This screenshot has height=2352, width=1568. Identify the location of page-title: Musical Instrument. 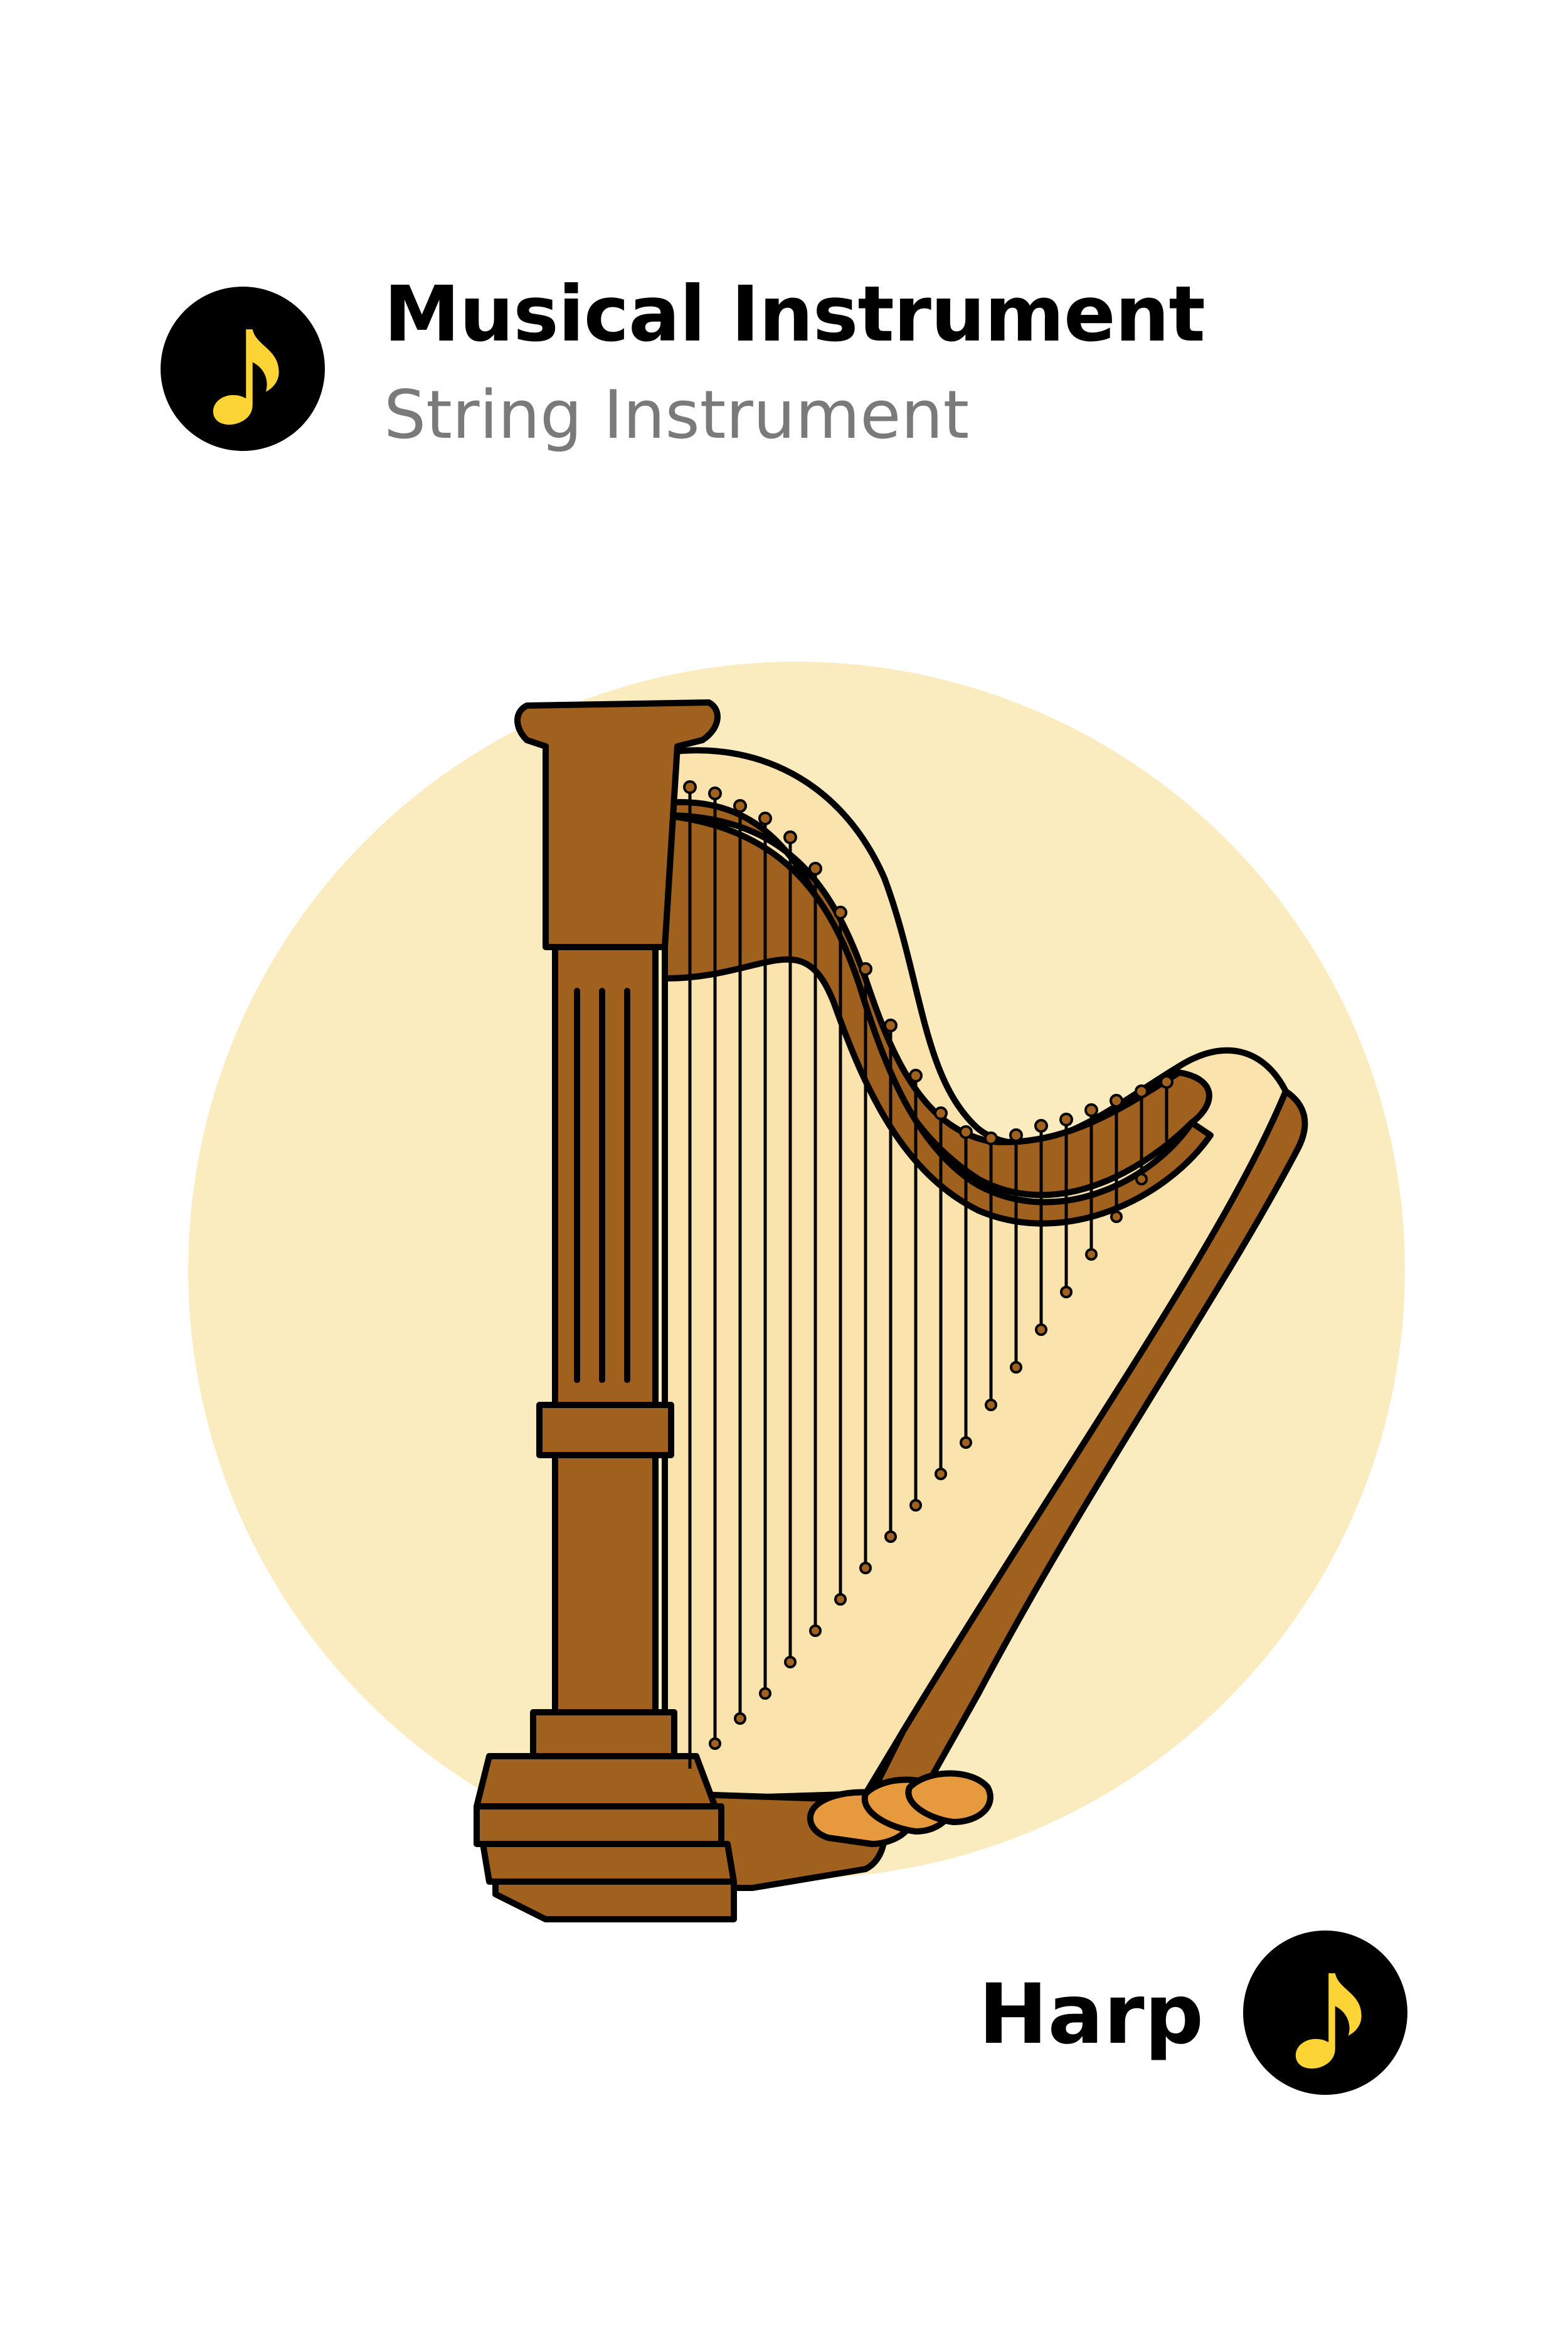
(794, 314).